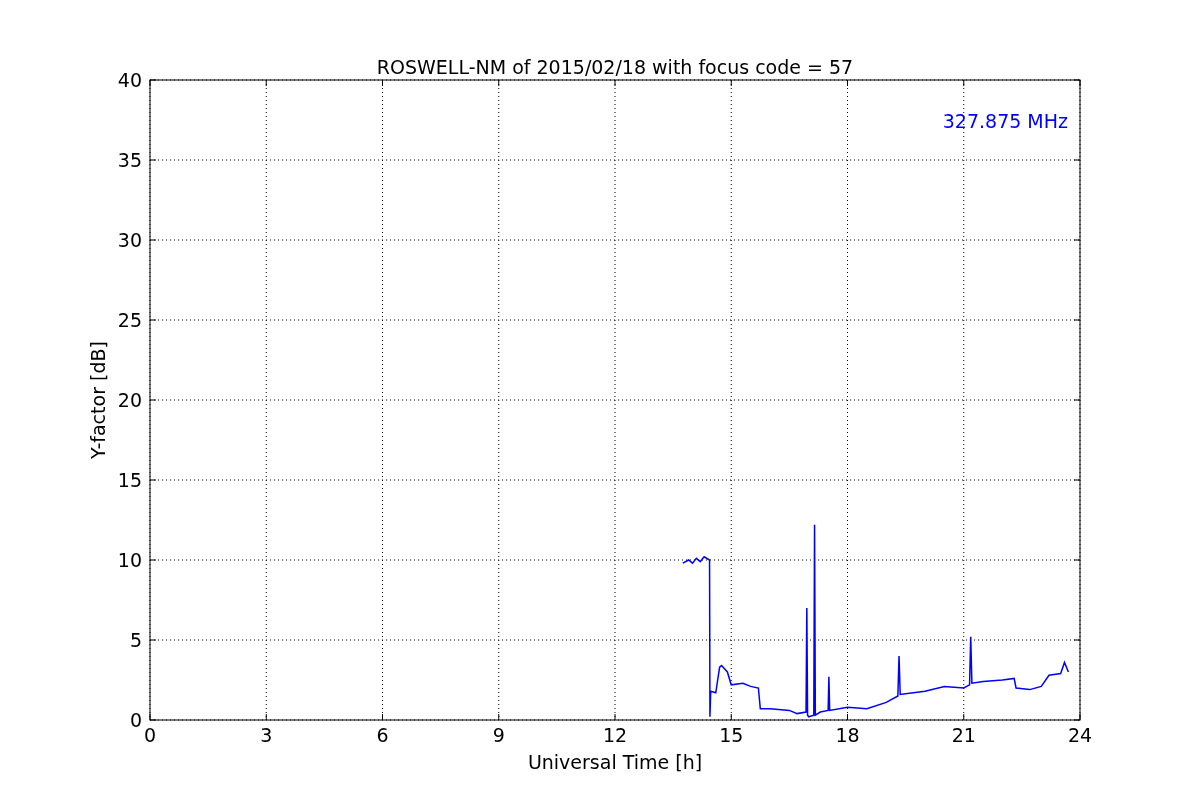 This screenshot has height=800, width=1200. Describe the element at coordinates (963, 735) in the screenshot. I see `x-tick-label: 21` at that location.